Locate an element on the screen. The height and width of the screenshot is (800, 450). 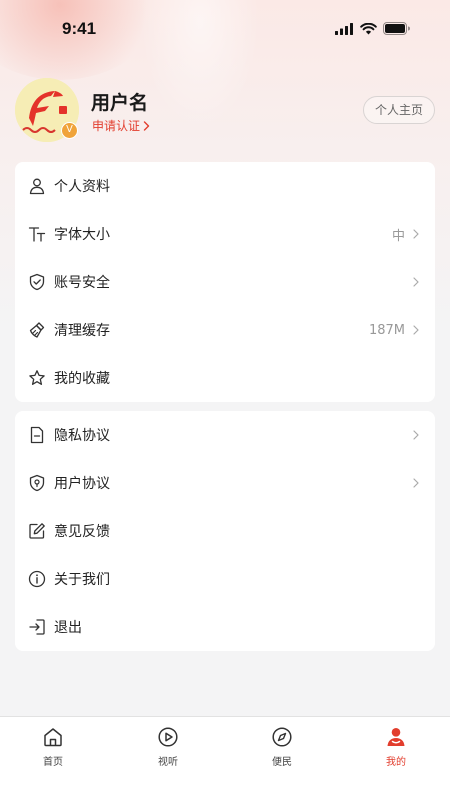
menu-item-right: 中 is located at coordinates (405, 234).